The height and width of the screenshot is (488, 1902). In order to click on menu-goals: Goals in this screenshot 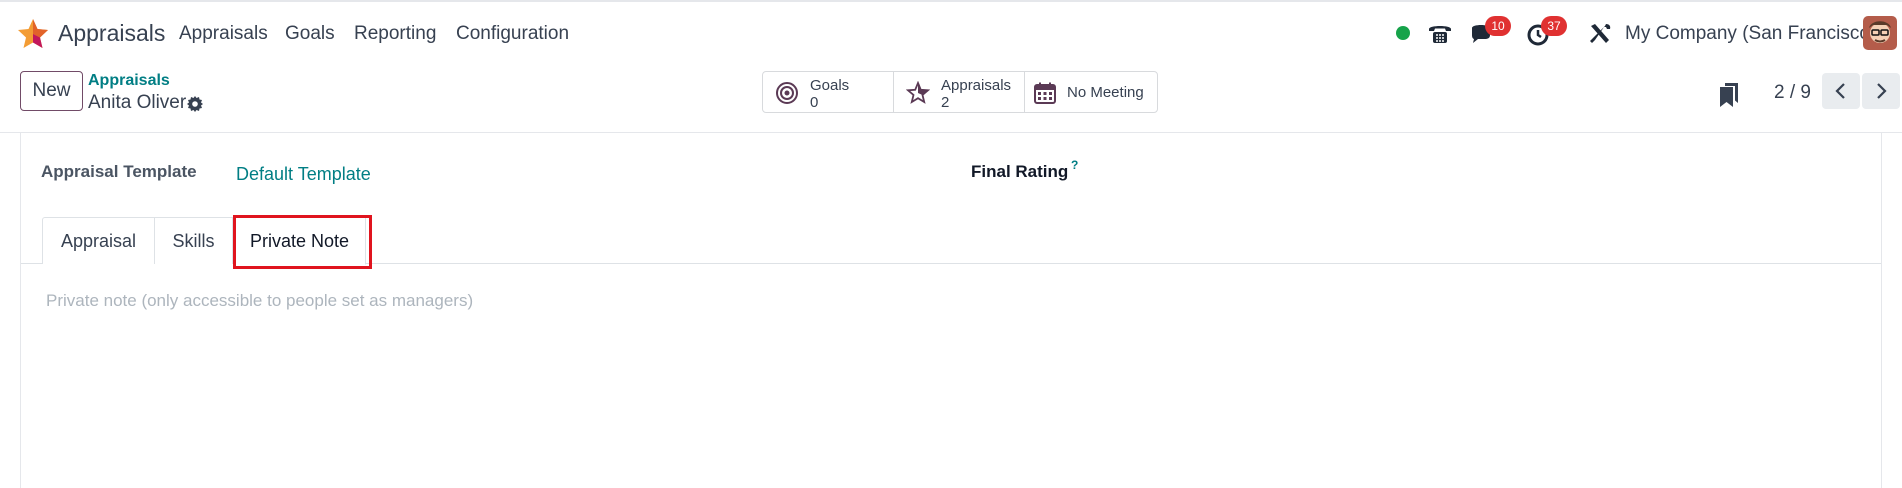, I will do `click(310, 34)`.